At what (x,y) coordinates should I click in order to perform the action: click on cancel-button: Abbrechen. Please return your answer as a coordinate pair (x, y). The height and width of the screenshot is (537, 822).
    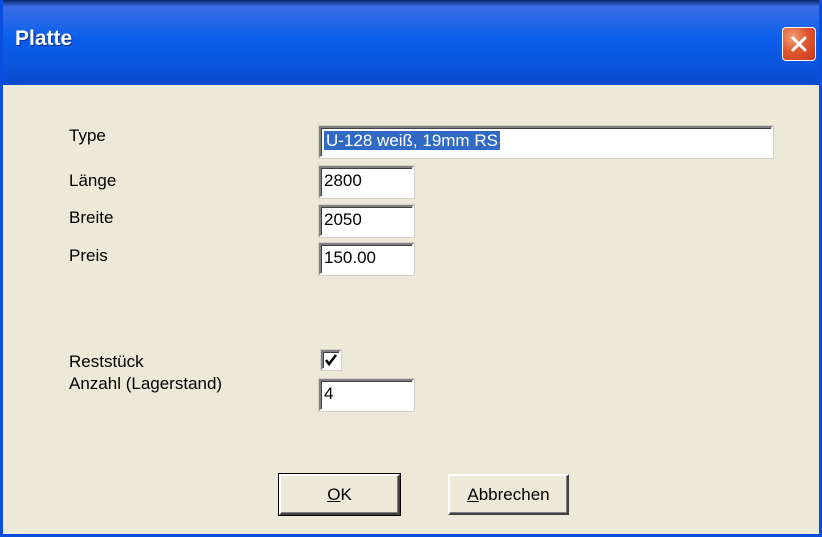
    Looking at the image, I should click on (508, 494).